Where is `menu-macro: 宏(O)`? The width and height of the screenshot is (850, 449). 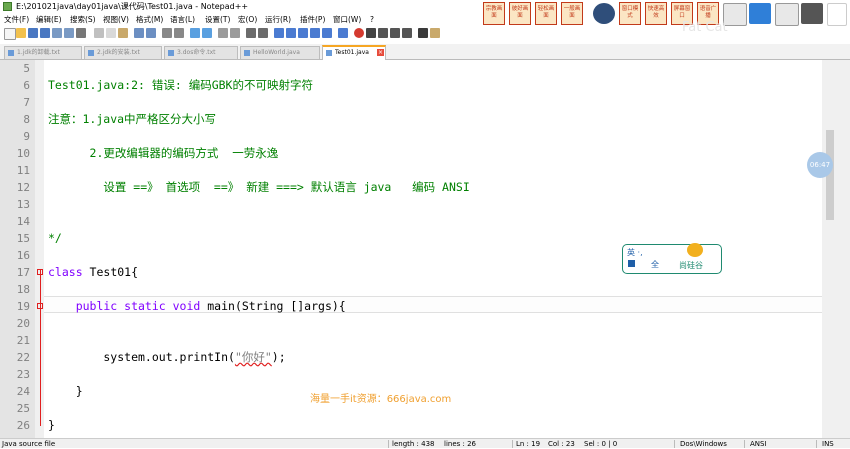 menu-macro: 宏(O) is located at coordinates (247, 19).